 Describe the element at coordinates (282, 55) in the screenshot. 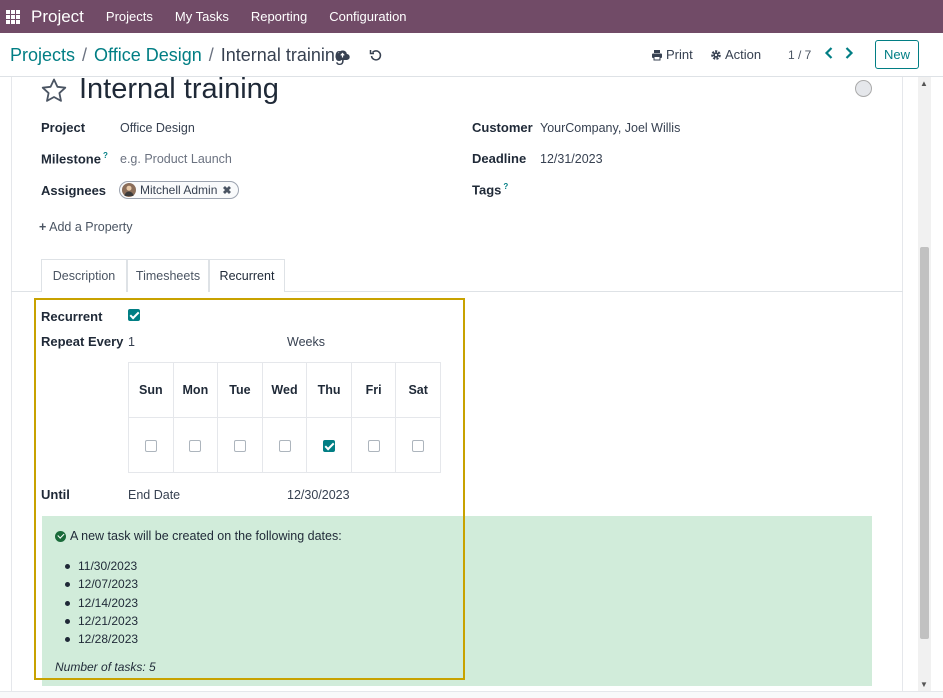

I see `breadcrumb-current: Internal training` at that location.